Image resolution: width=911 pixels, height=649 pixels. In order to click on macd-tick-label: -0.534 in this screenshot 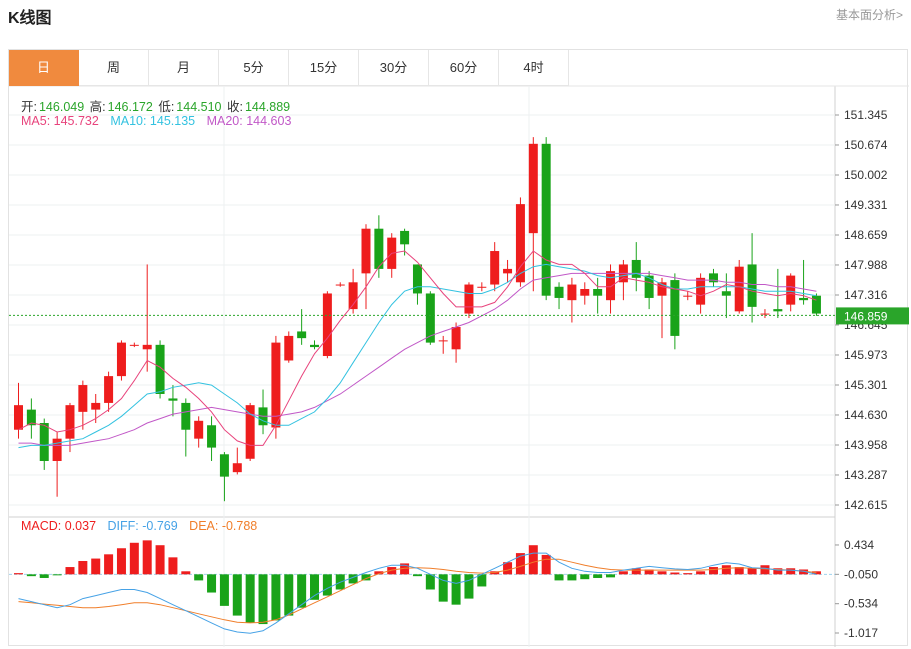, I will do `click(861, 604)`.